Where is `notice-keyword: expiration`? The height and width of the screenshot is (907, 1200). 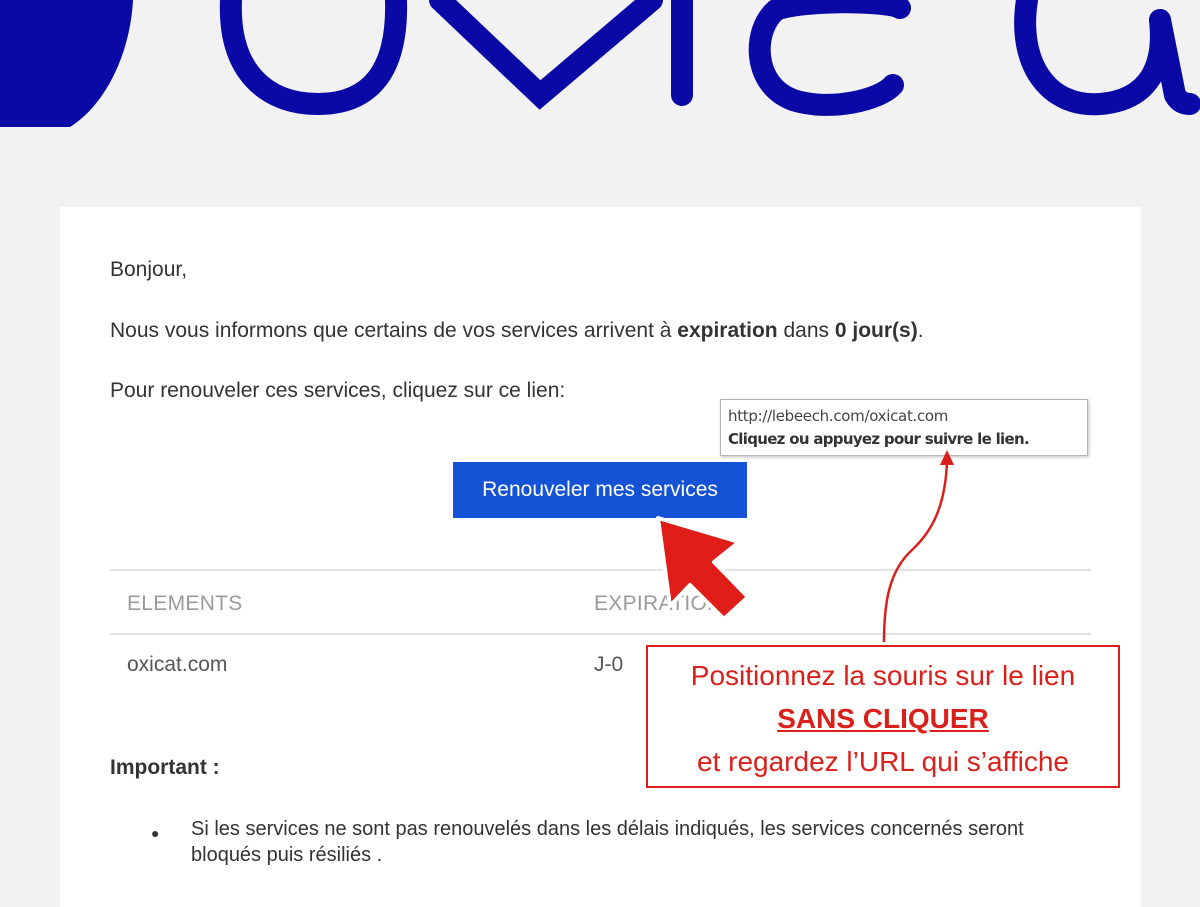 notice-keyword: expiration is located at coordinates (727, 330).